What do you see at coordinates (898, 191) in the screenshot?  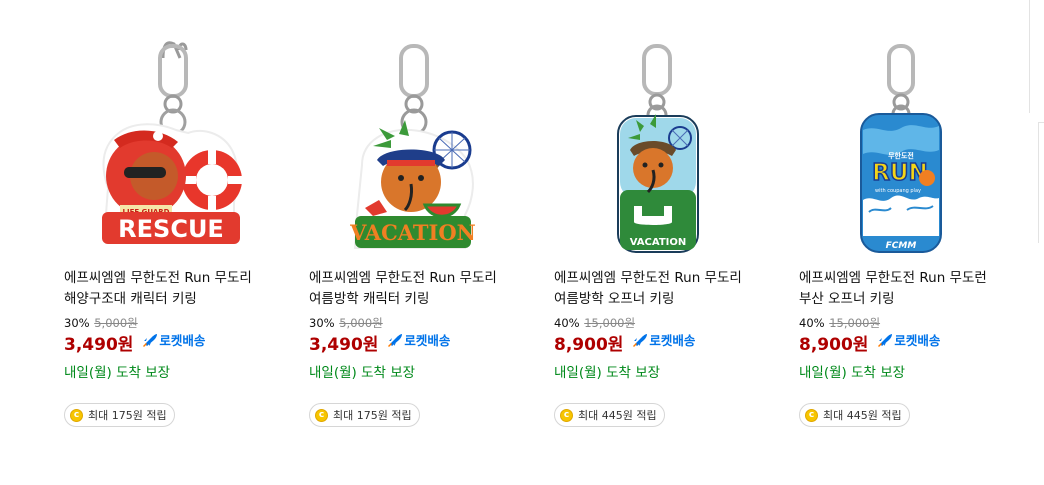 I see `svg-text: with coupang play` at bounding box center [898, 191].